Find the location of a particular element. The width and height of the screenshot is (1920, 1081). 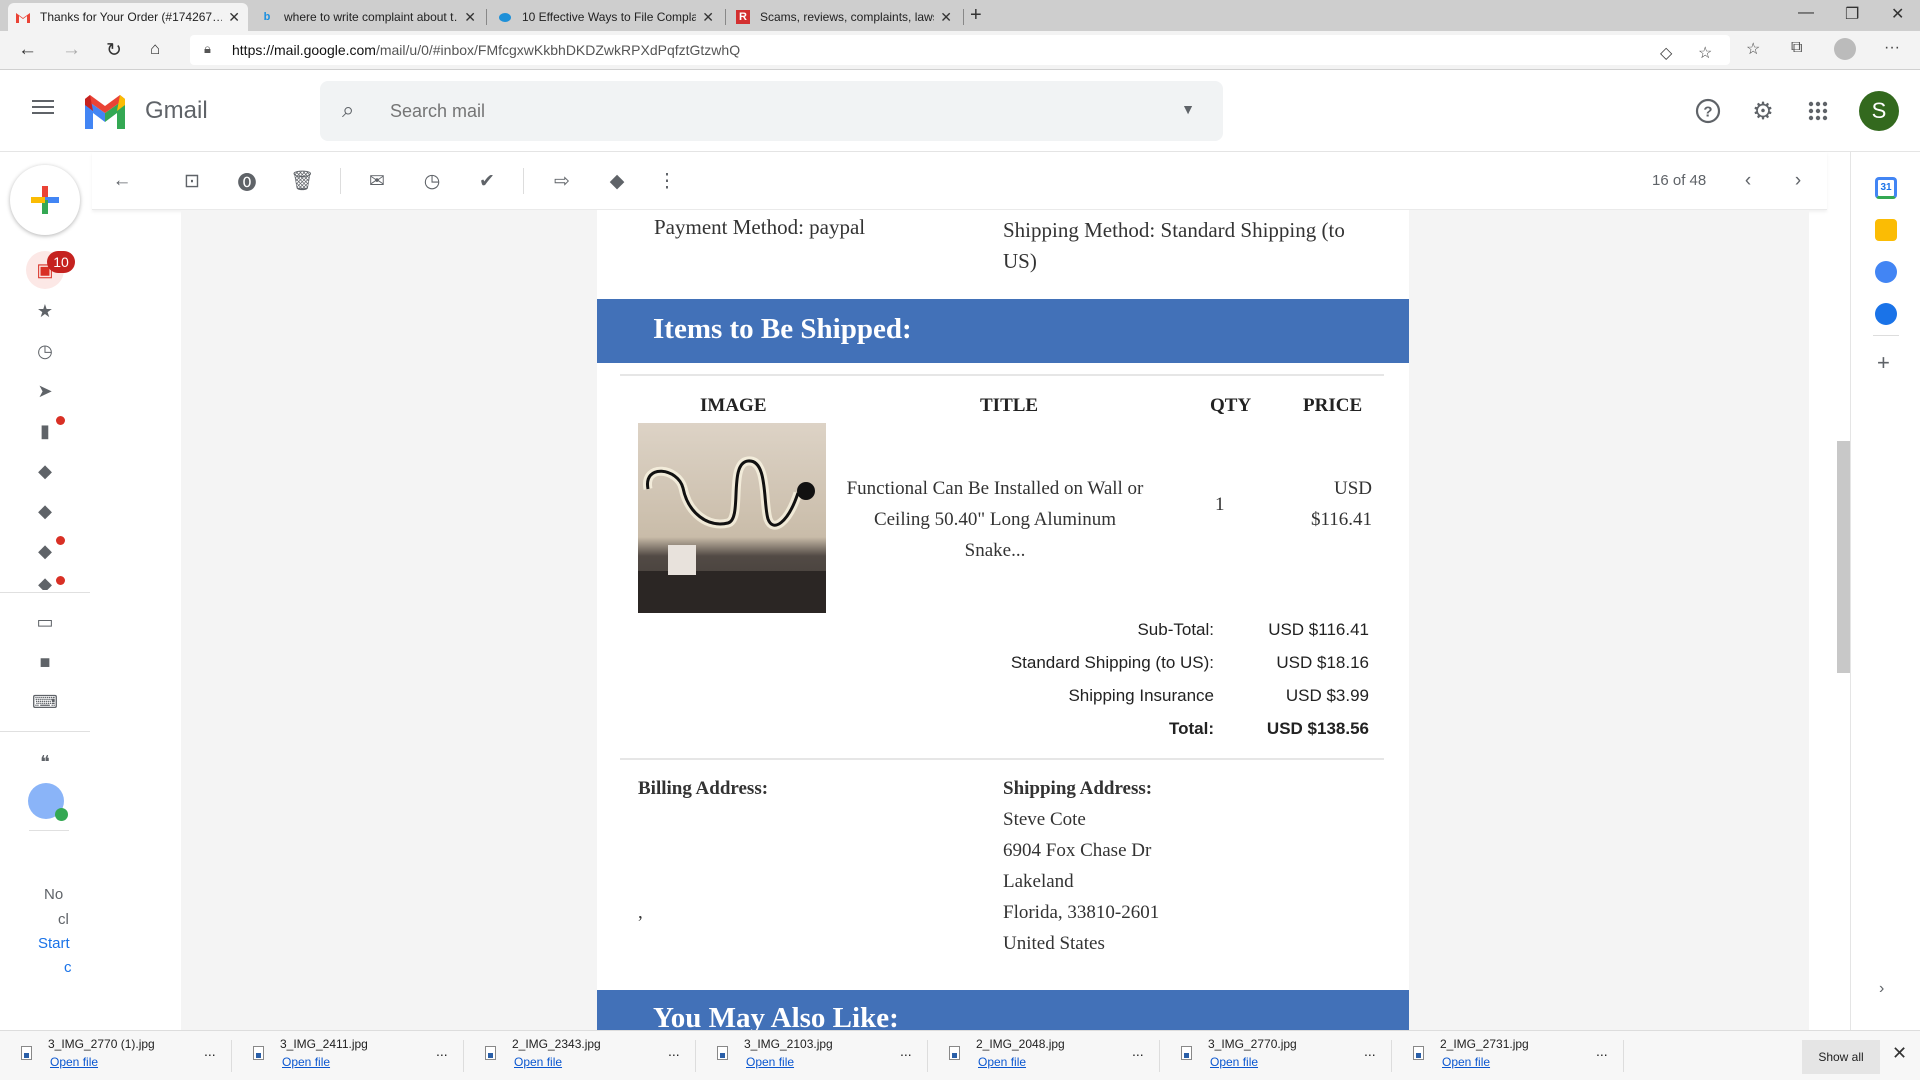

sent-icon: ➤ is located at coordinates (45, 391).